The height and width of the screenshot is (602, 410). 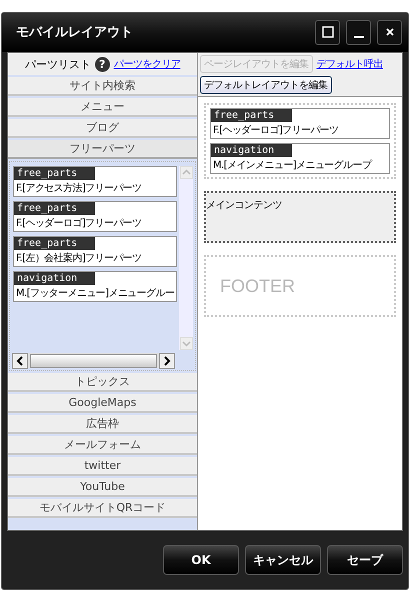 I want to click on horizontal-scrollbar, so click(x=93, y=360).